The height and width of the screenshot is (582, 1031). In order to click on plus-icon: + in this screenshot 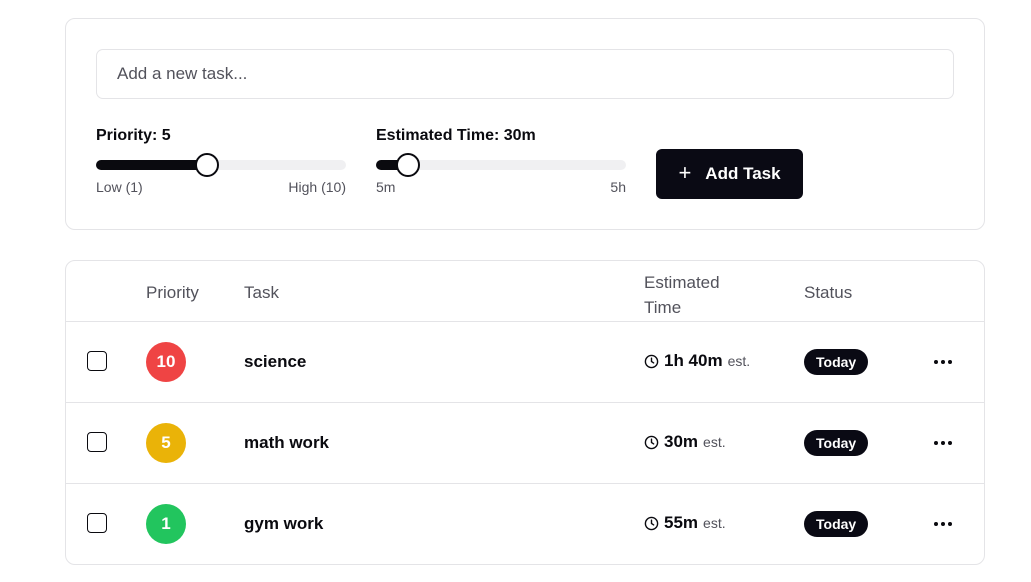, I will do `click(685, 172)`.